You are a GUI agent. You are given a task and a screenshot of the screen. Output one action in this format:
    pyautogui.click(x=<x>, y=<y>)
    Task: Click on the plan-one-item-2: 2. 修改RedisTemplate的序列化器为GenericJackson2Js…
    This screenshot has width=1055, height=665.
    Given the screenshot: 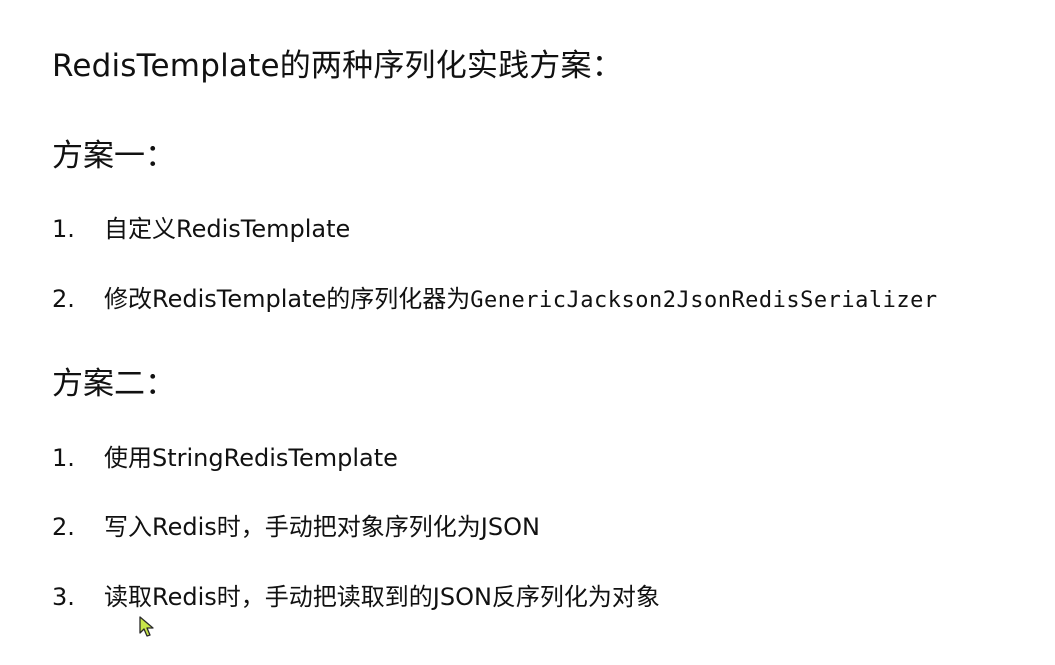 What is the action you would take?
    pyautogui.click(x=495, y=300)
    